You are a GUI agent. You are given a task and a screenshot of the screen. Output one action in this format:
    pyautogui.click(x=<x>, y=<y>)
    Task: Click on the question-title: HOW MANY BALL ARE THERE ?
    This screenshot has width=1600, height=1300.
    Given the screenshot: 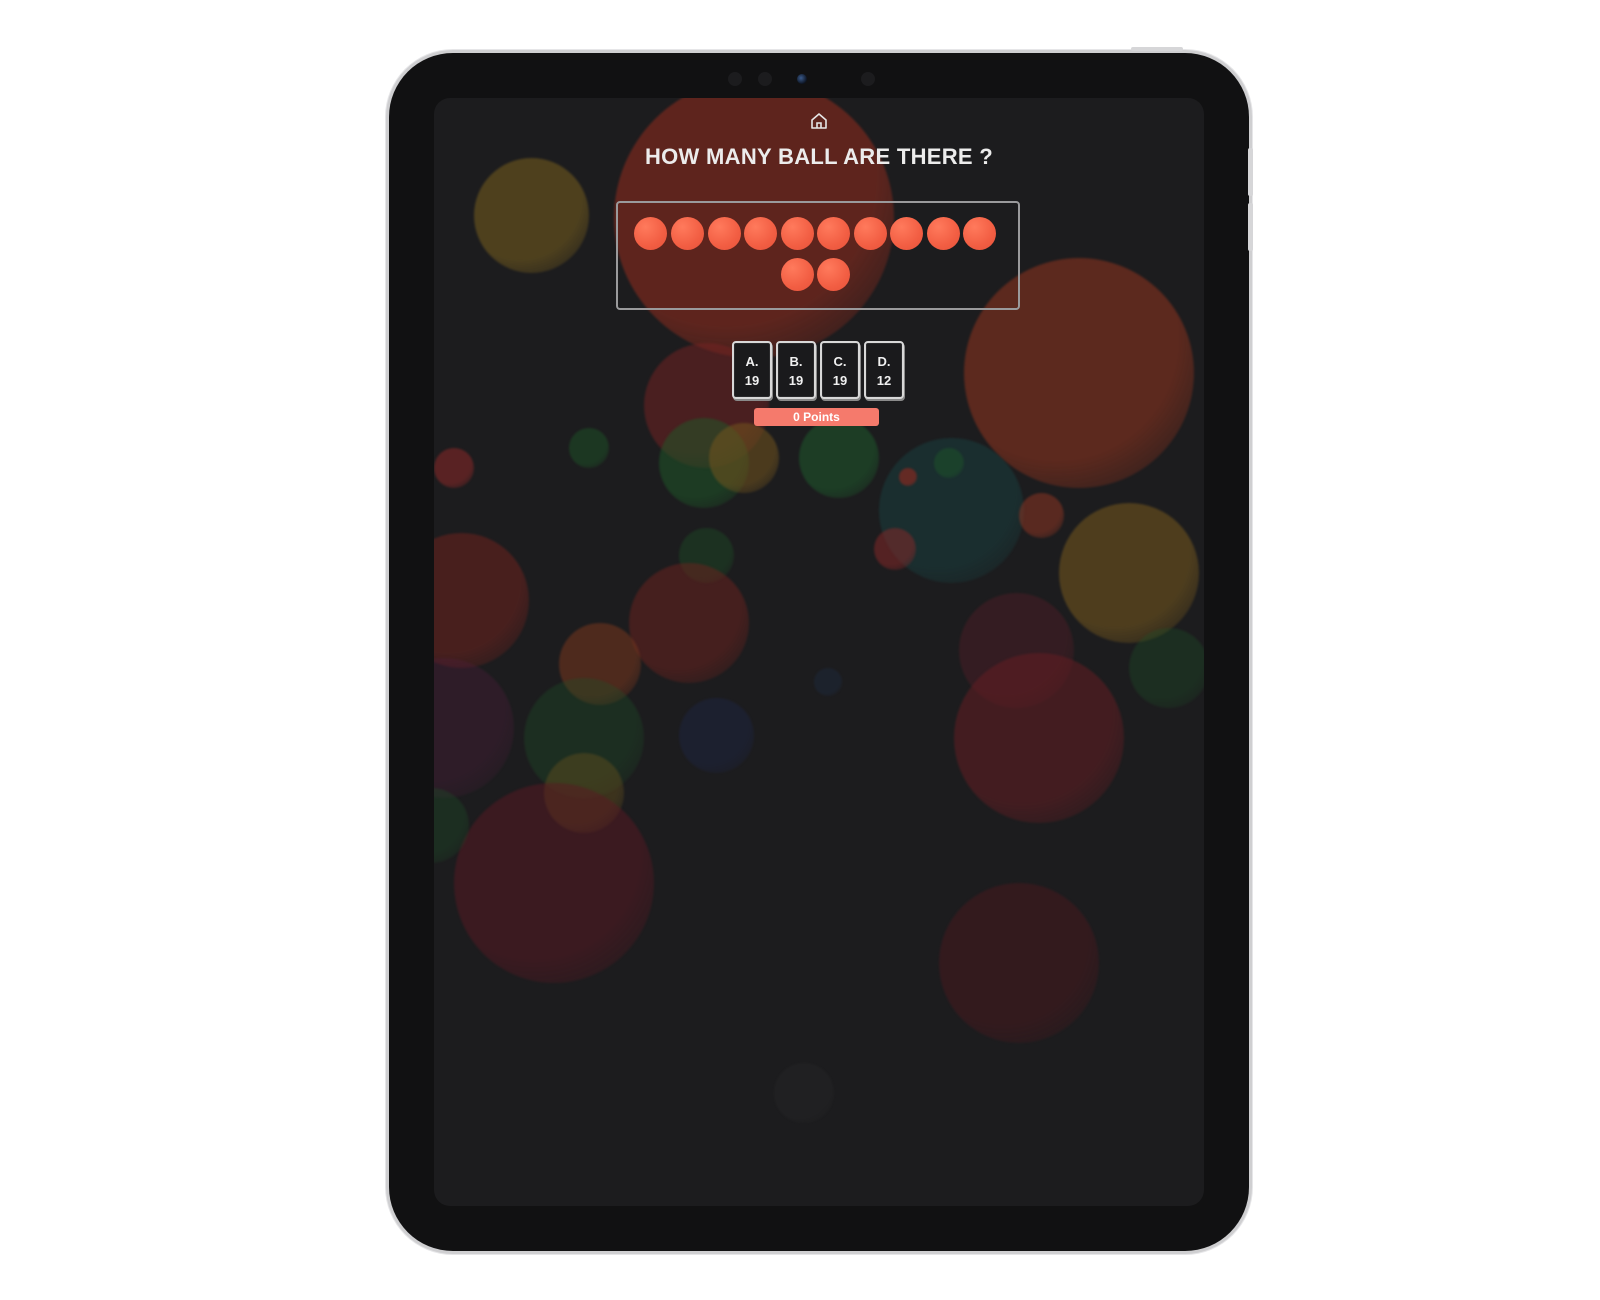 What is the action you would take?
    pyautogui.click(x=819, y=156)
    